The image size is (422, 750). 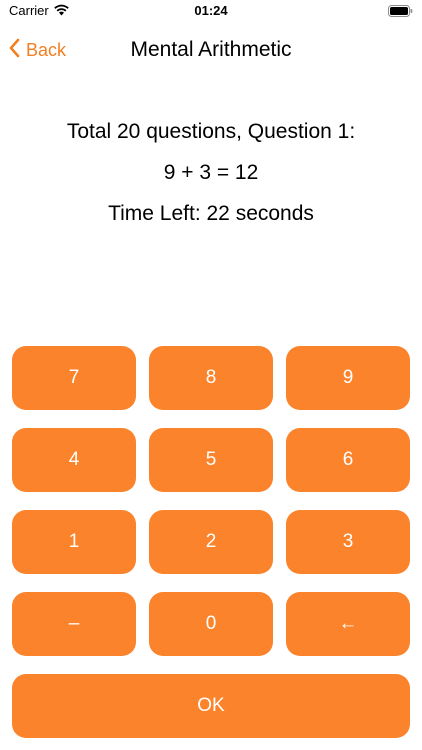 I want to click on keypad-row: 1 2 3, so click(x=211, y=542).